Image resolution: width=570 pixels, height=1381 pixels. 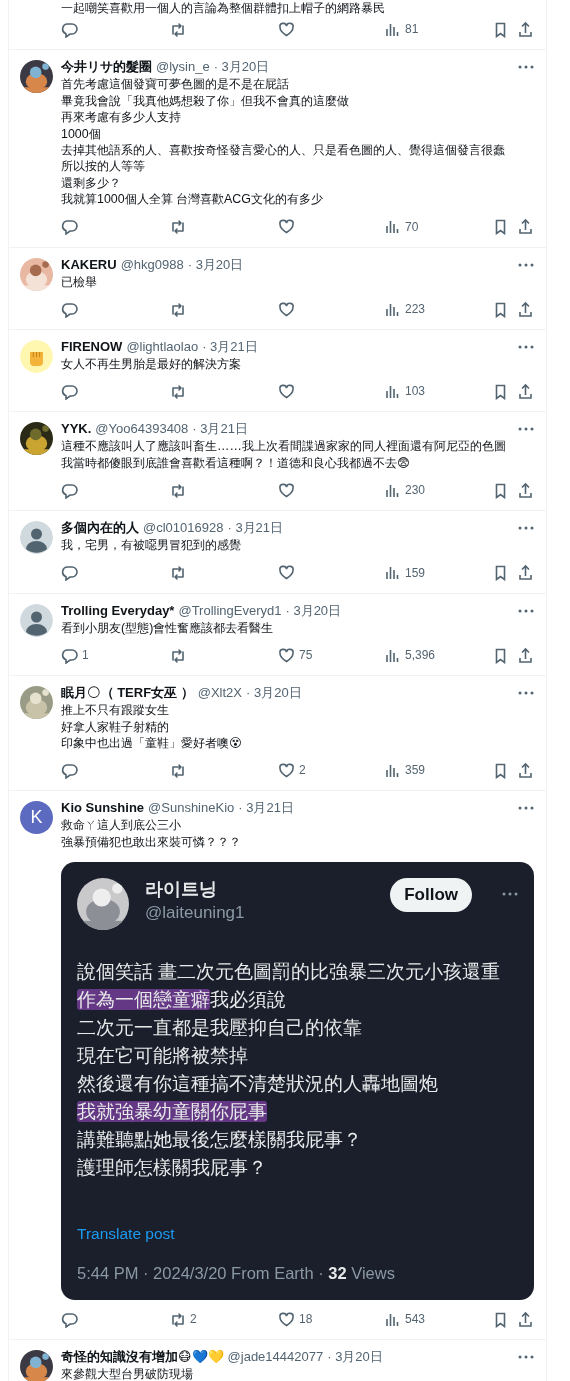 What do you see at coordinates (151, 364) in the screenshot?
I see `tweet-text: 女人不再生男胎是最好的解決方案` at bounding box center [151, 364].